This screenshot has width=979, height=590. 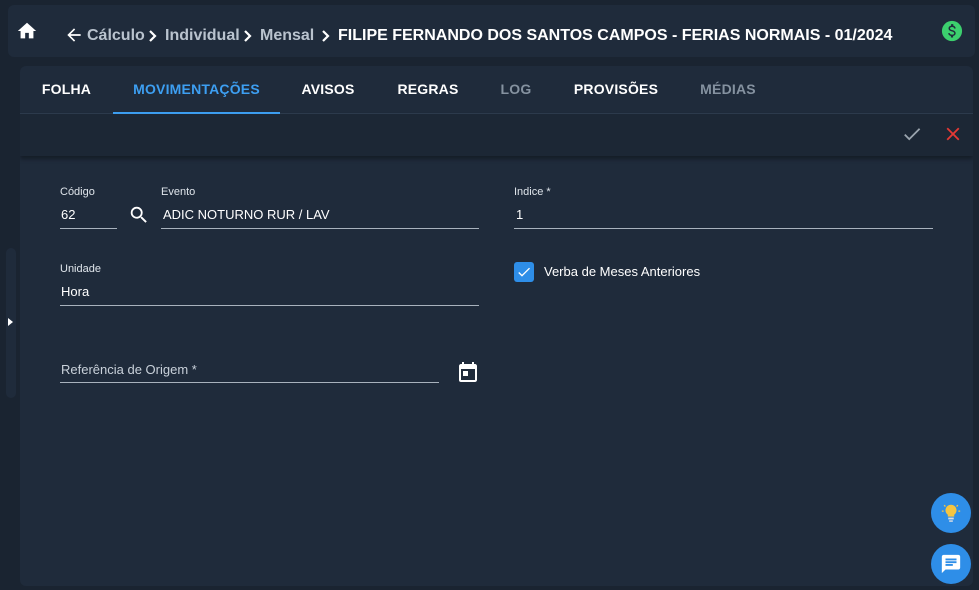 I want to click on check-icon, so click(x=912, y=134).